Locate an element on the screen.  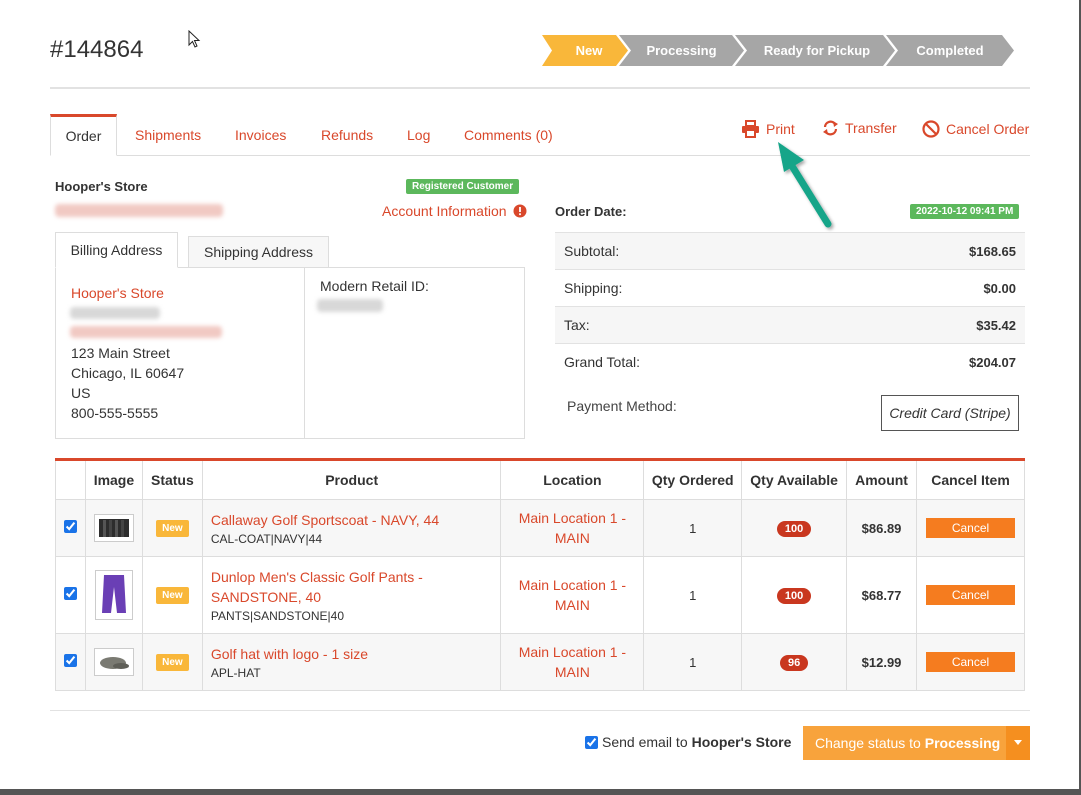
send-email-option: Send email to Hooper's Store is located at coordinates (688, 742).